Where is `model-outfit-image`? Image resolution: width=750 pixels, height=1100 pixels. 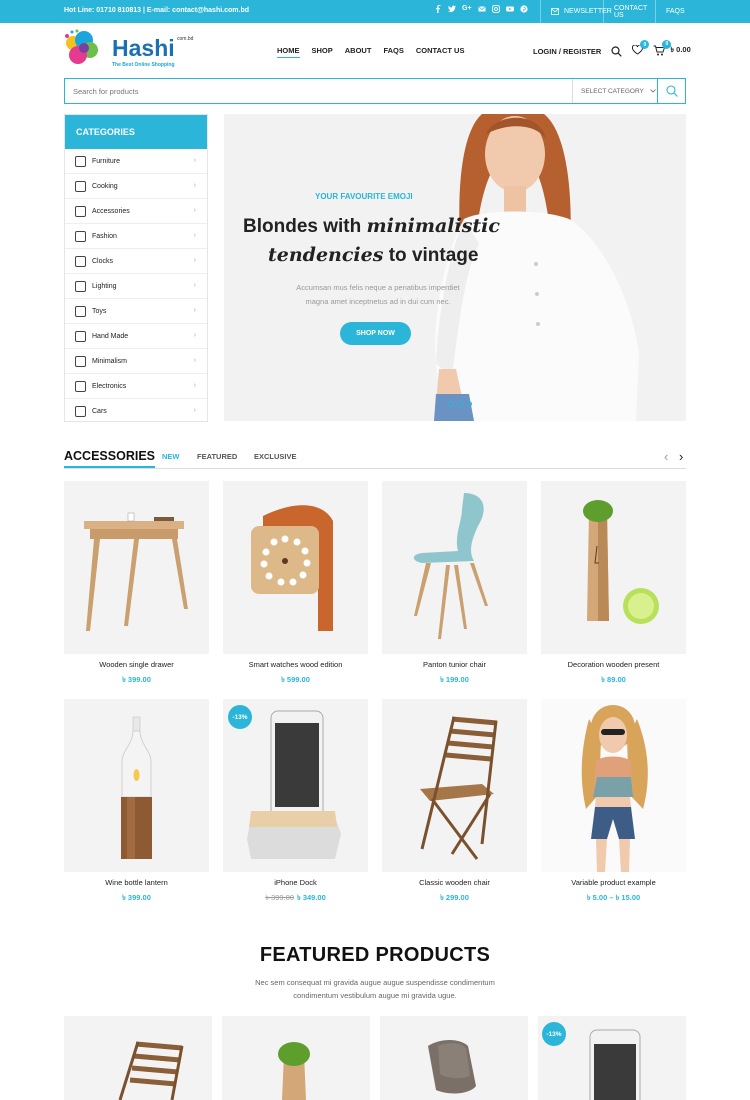 model-outfit-image is located at coordinates (614, 788).